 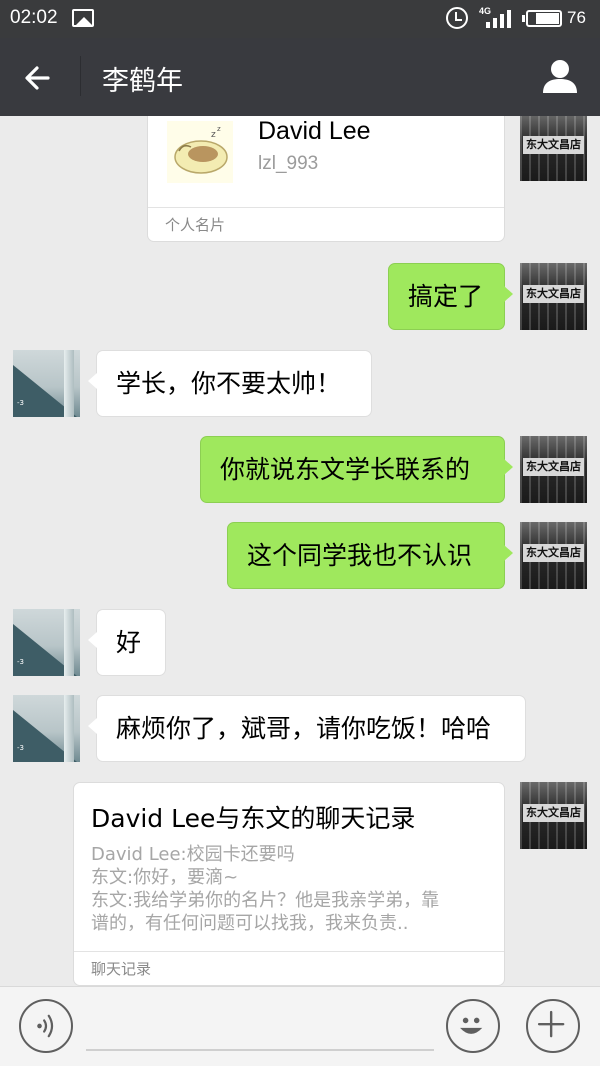 I want to click on contact-card-label: 个人名片, so click(x=326, y=224).